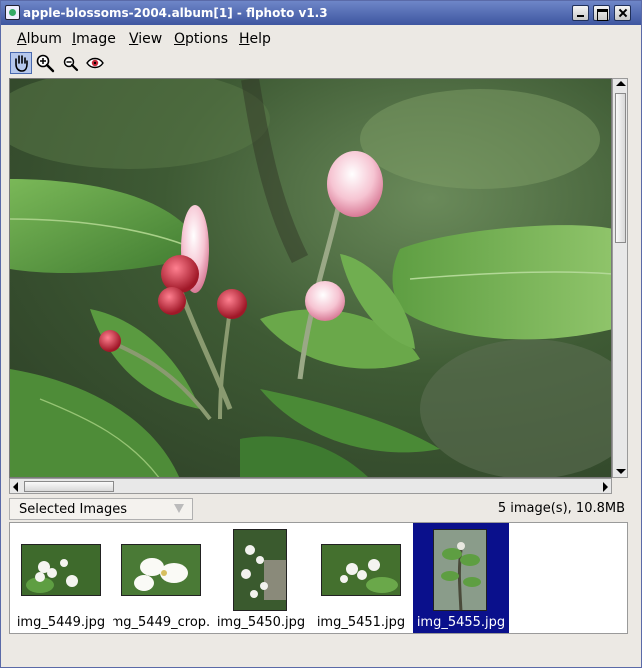 The width and height of the screenshot is (642, 668). What do you see at coordinates (310, 486) in the screenshot?
I see `horizontal-scrollbar` at bounding box center [310, 486].